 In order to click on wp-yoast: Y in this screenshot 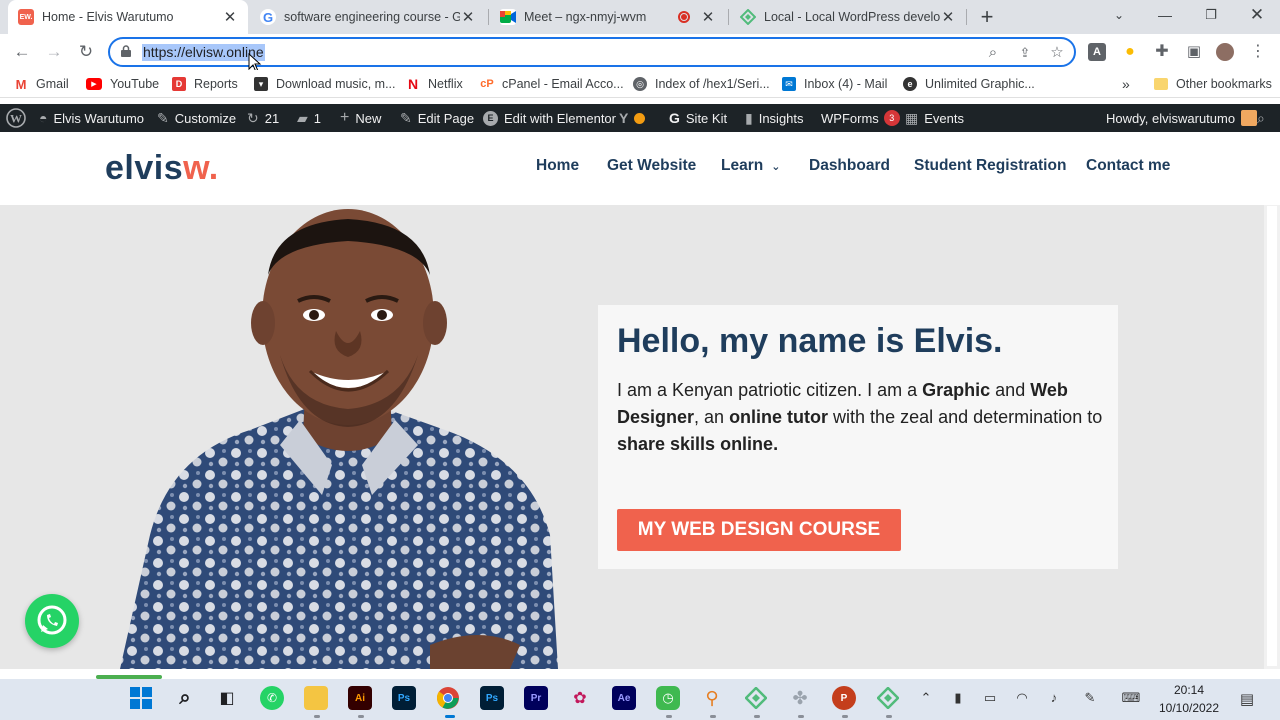, I will do `click(632, 118)`.